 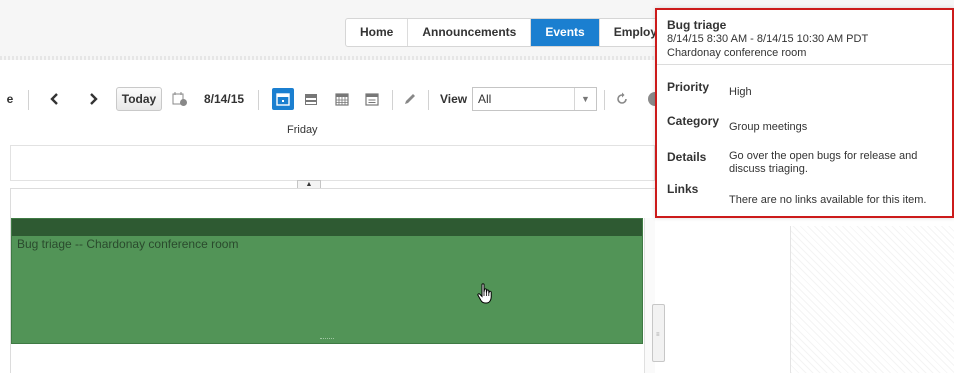 What do you see at coordinates (327, 339) in the screenshot?
I see `event-resize-handle` at bounding box center [327, 339].